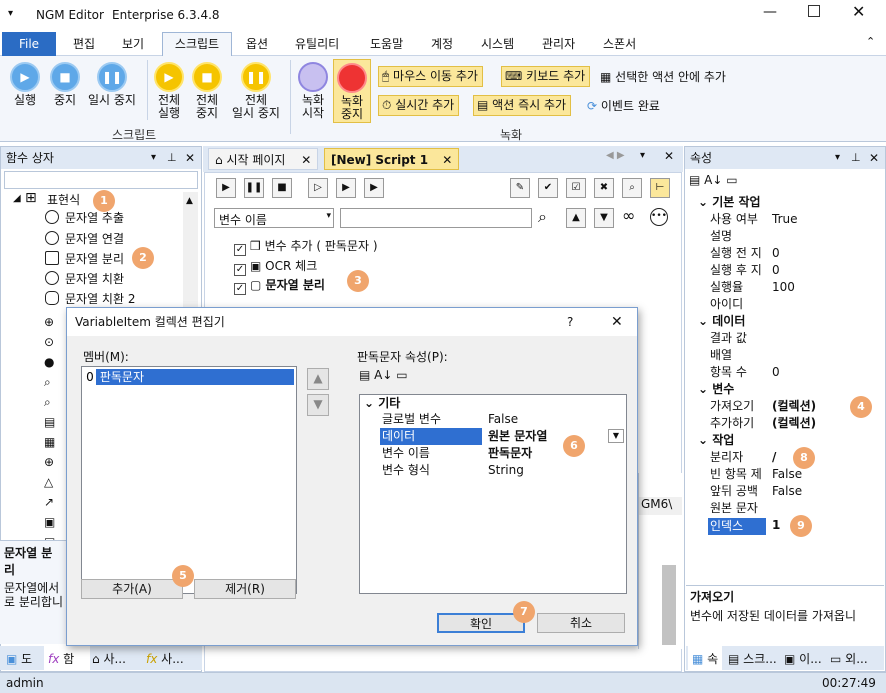 This screenshot has height=693, width=886. What do you see at coordinates (481, 623) in the screenshot?
I see `ok-button: 확인` at bounding box center [481, 623].